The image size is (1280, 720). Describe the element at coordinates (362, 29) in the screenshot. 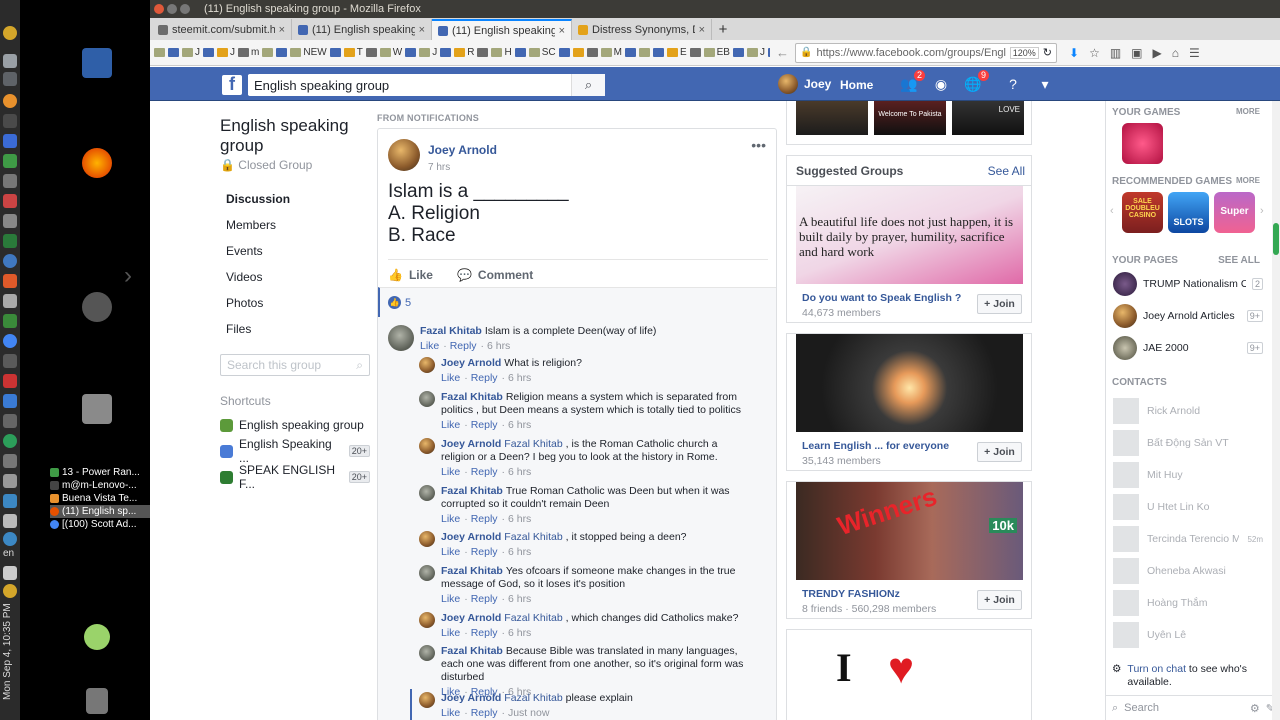

I see `browser-tab: (11) English speaking ×` at that location.